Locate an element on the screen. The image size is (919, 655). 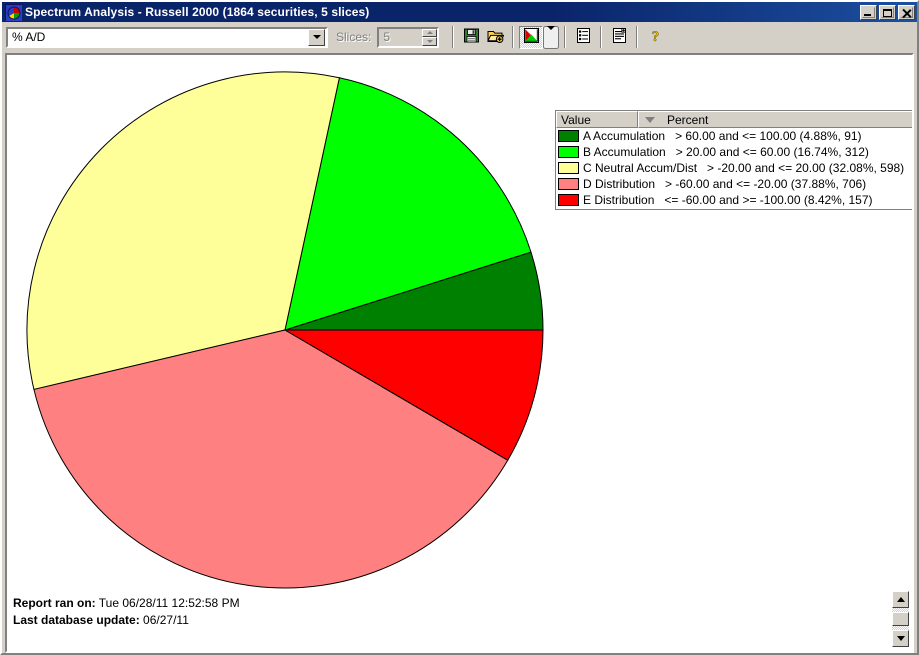
legend-header-row: Value Percent is located at coordinates (734, 119).